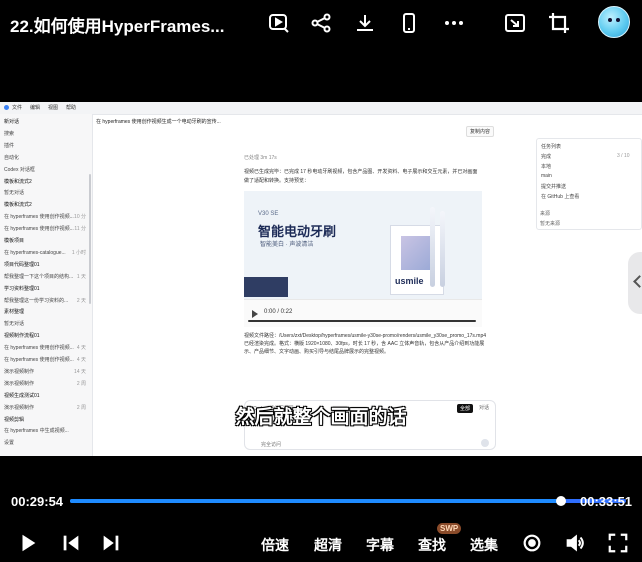  Describe the element at coordinates (545, 214) in the screenshot. I see `sources-label: 来源` at that location.